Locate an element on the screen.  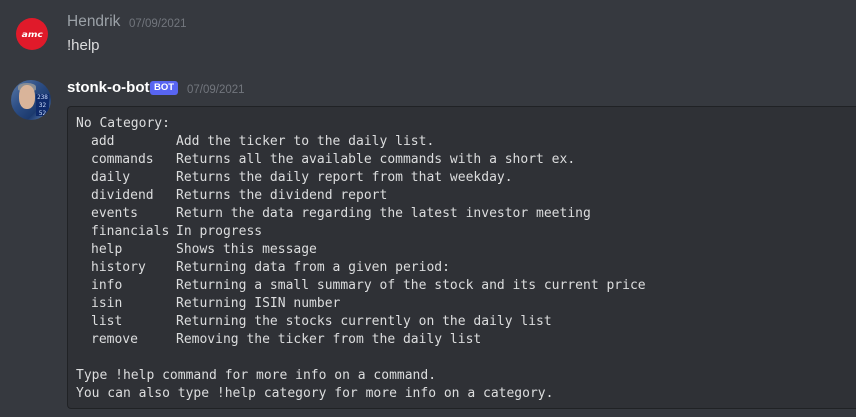
command-name: commands is located at coordinates (122, 159).